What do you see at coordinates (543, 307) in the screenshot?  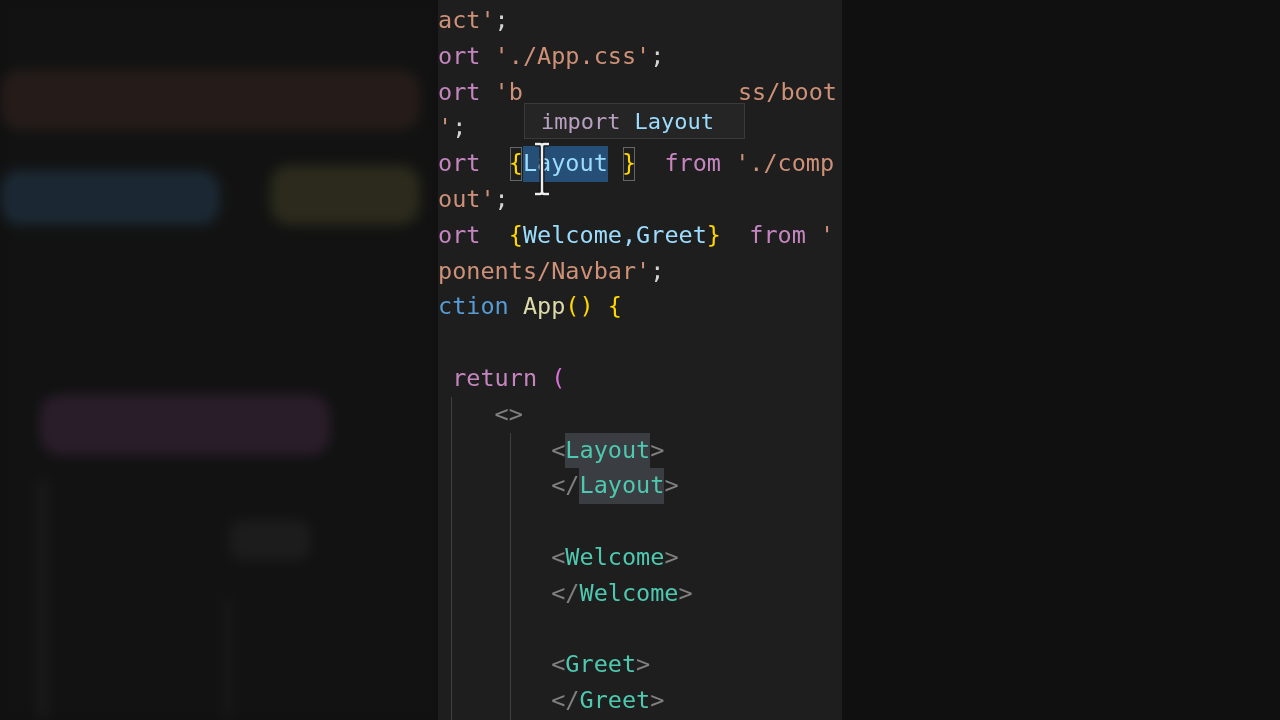 I see `code-token: App` at bounding box center [543, 307].